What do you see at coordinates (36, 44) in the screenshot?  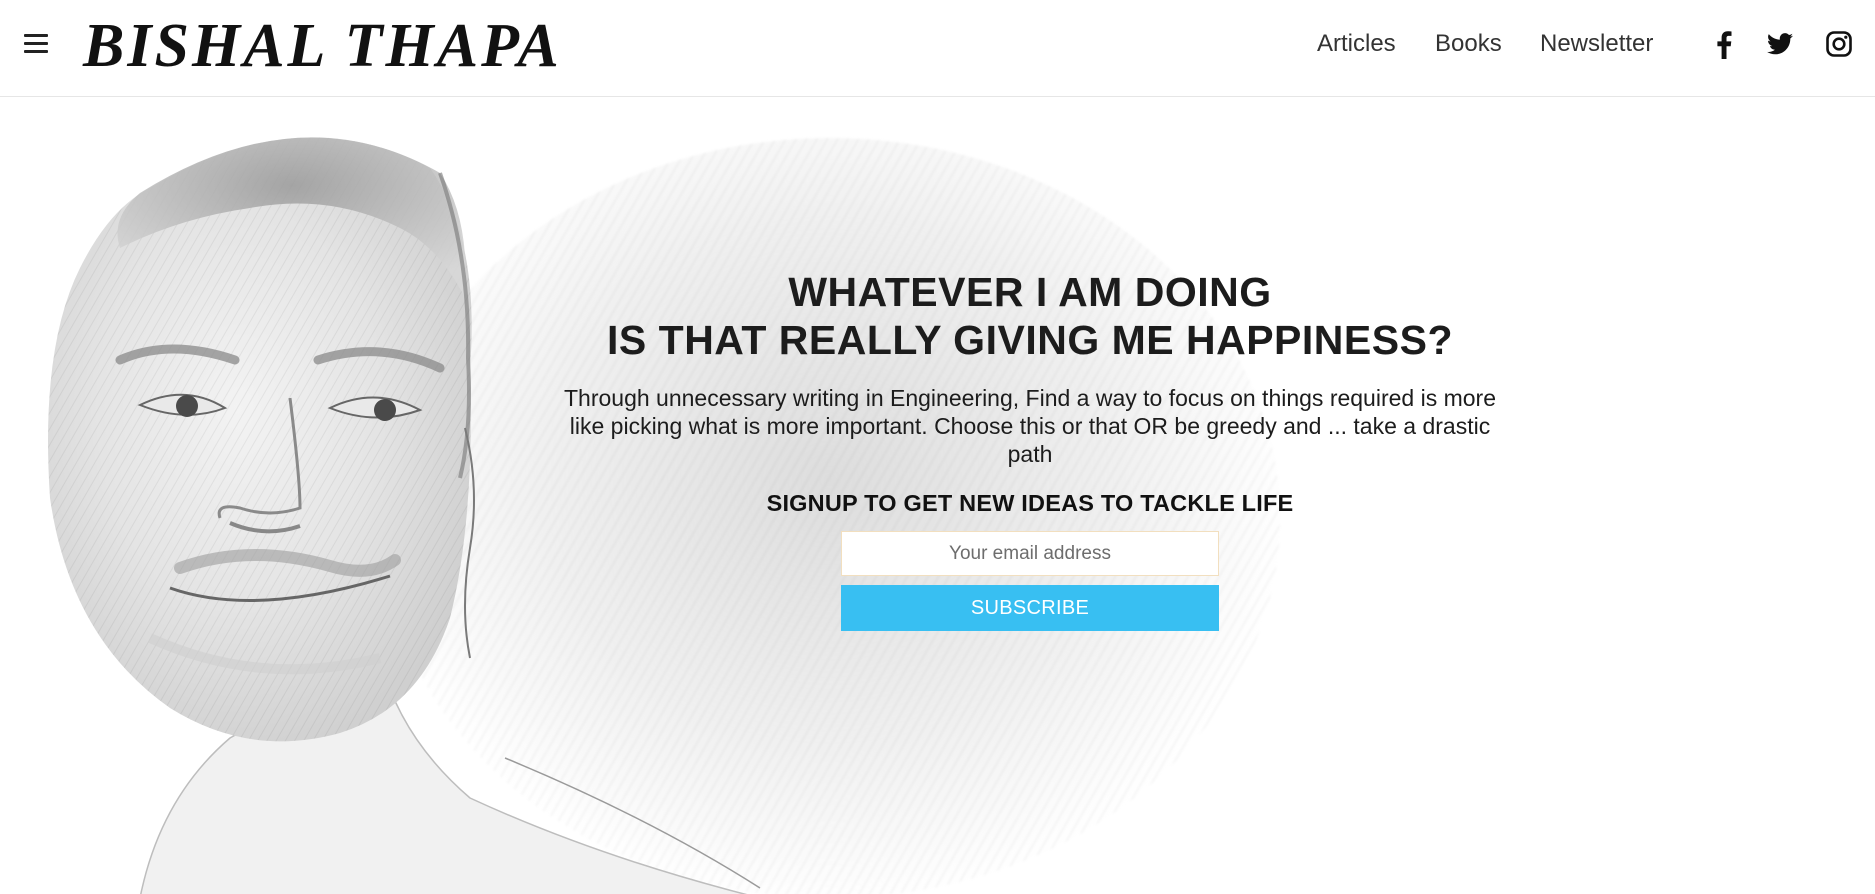 I see `hamburger-menu-icon` at bounding box center [36, 44].